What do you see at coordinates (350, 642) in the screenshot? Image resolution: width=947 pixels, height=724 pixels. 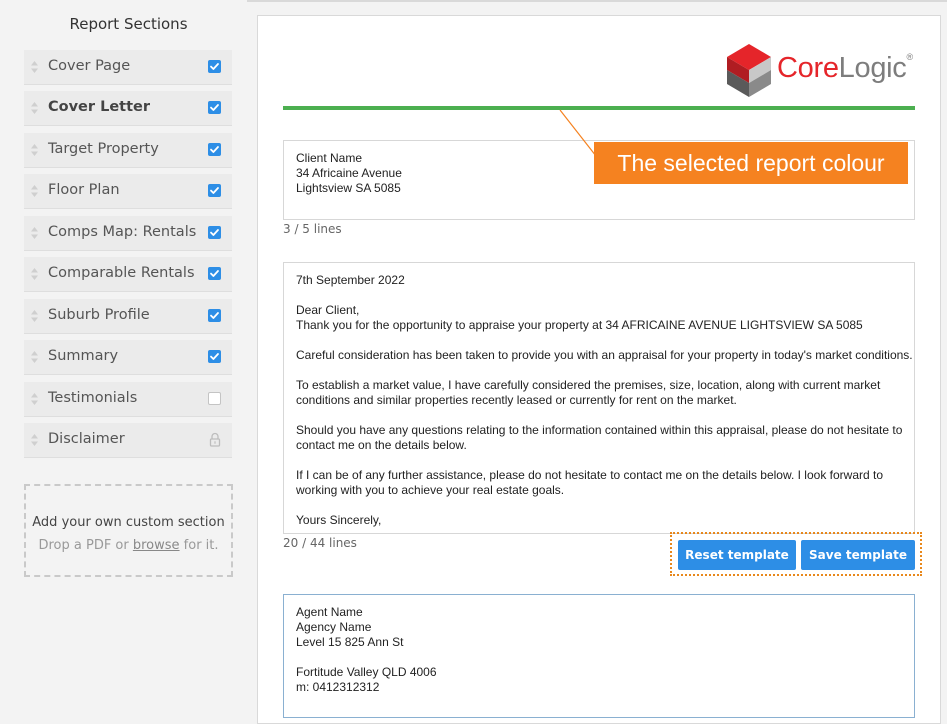 I see `text-line: Level 15 825 Ann St` at bounding box center [350, 642].